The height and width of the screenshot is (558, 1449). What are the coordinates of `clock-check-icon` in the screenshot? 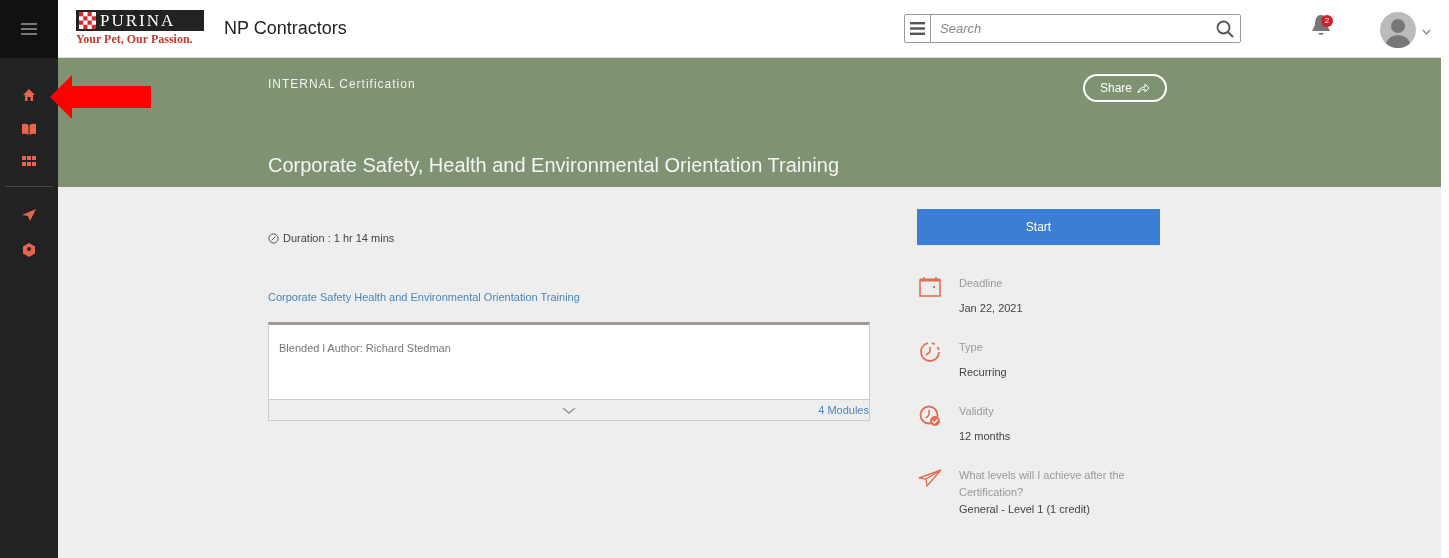 It's located at (930, 416).